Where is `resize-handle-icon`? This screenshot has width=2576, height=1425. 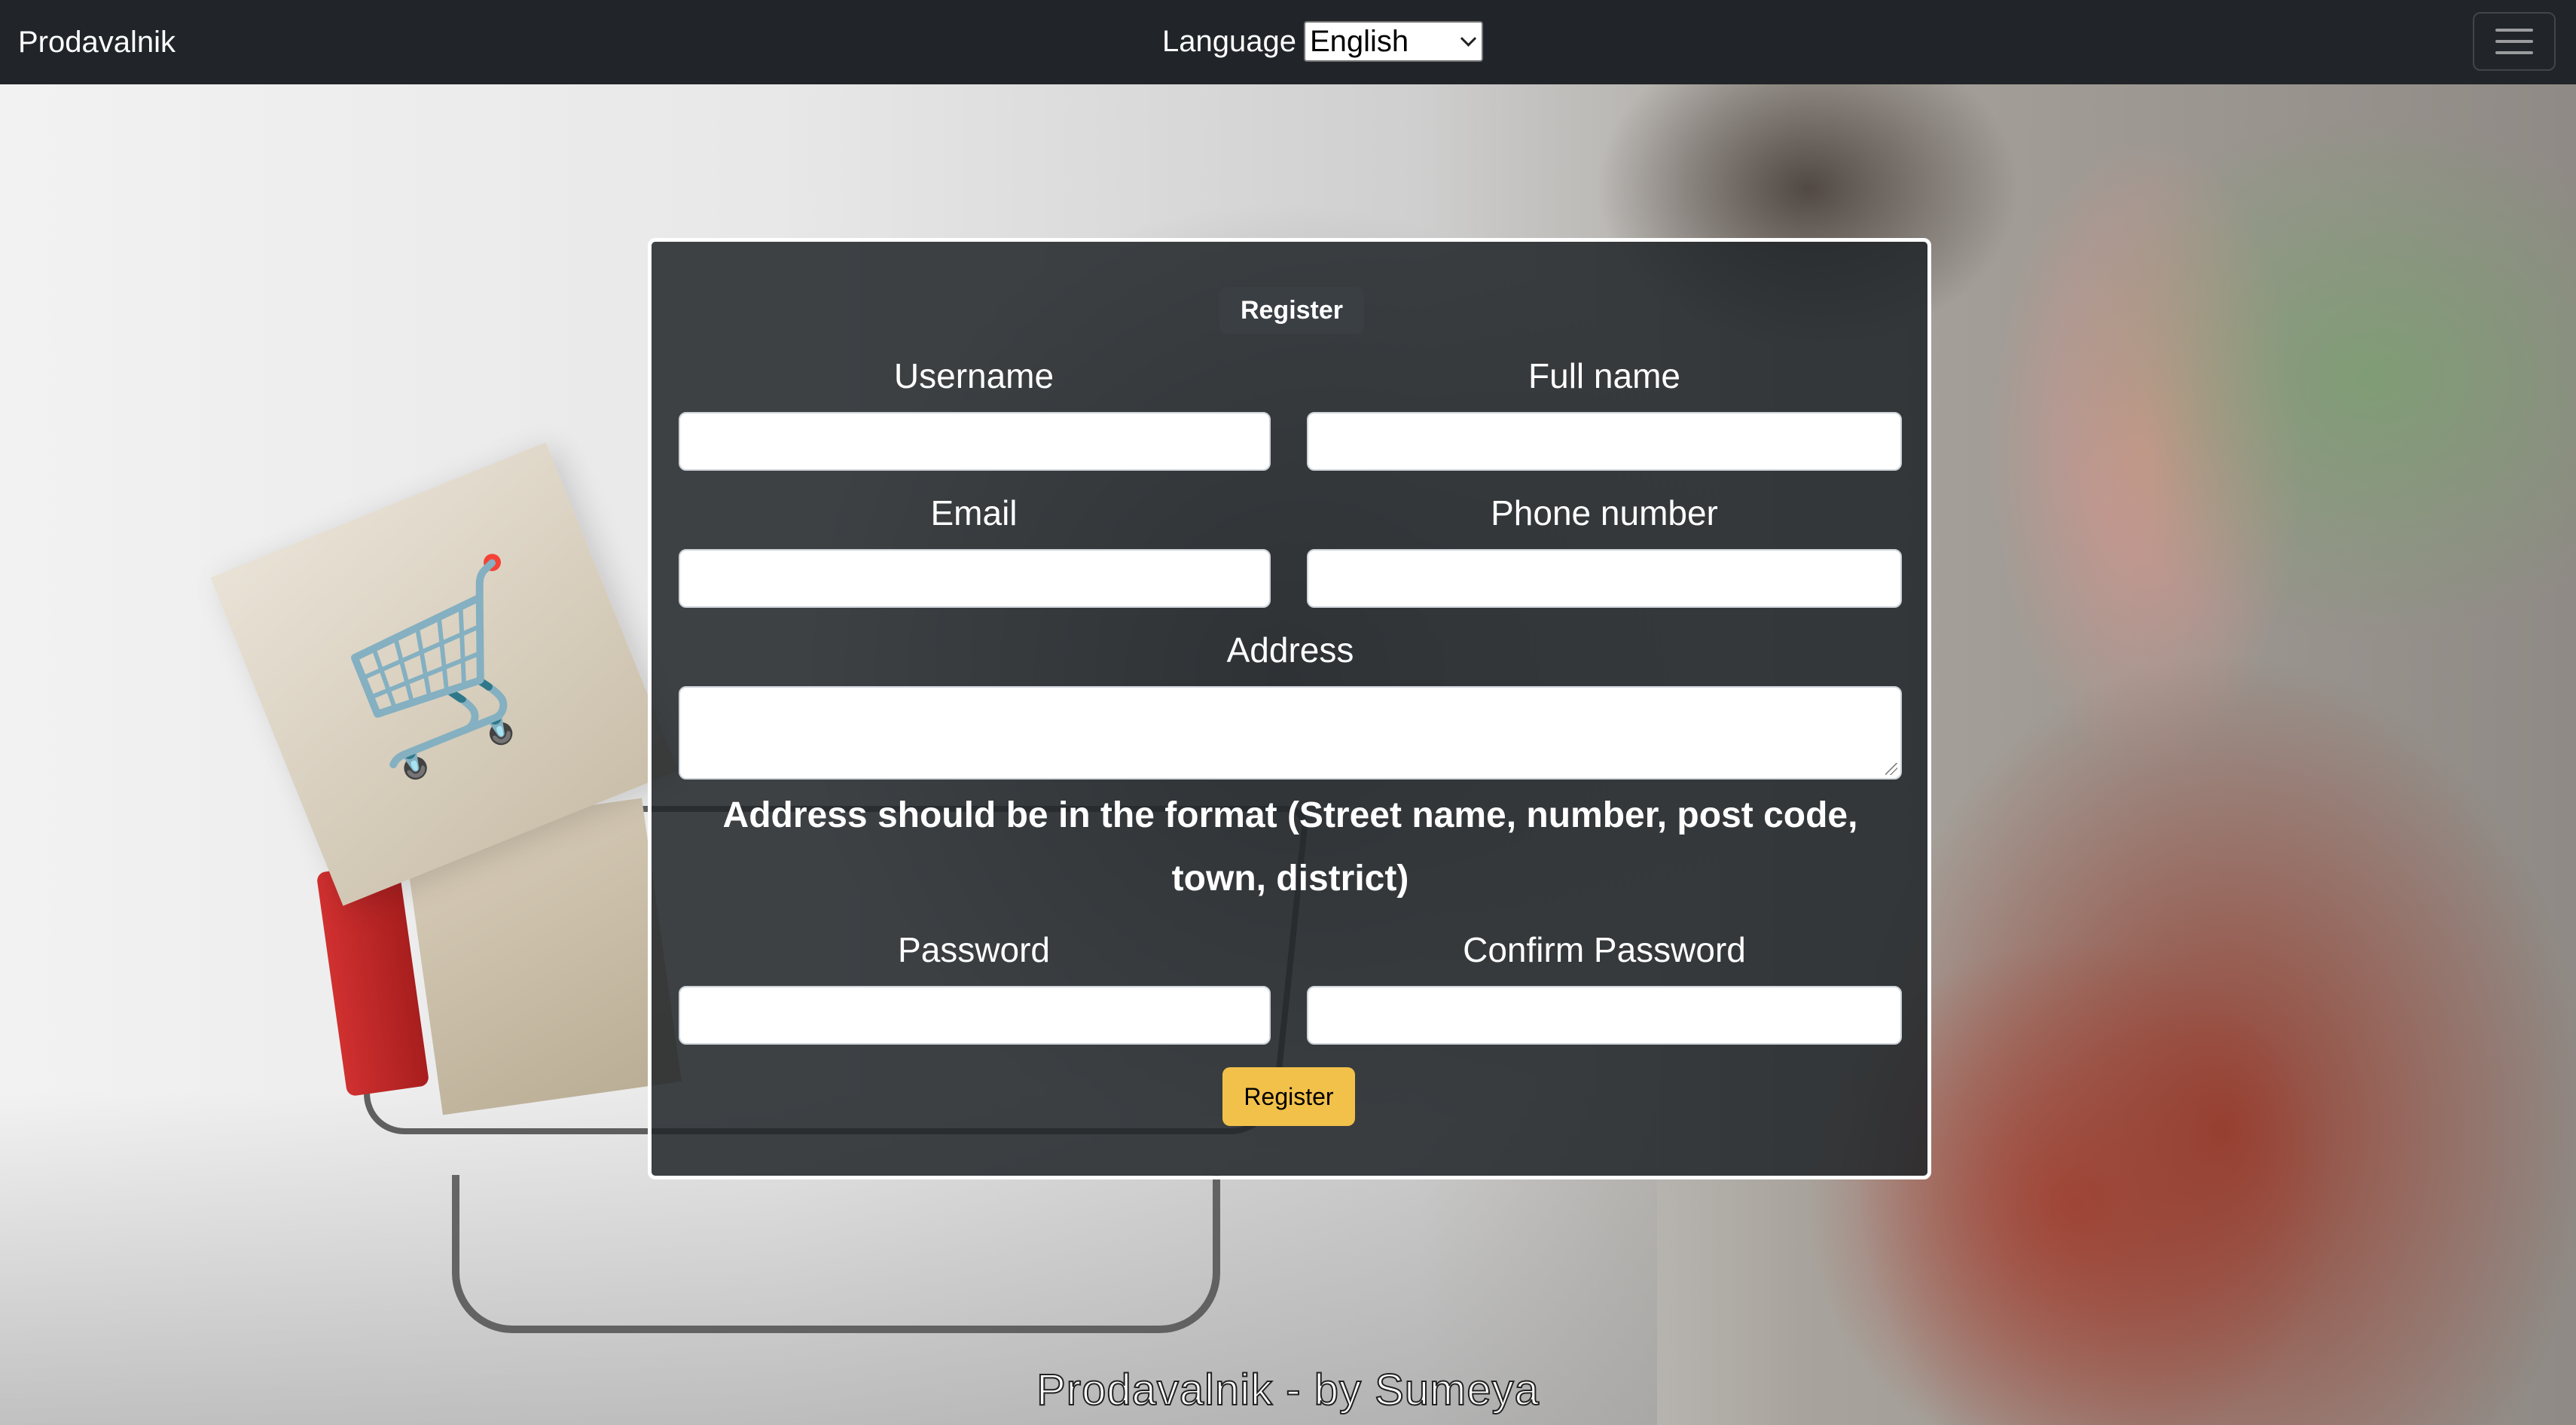 resize-handle-icon is located at coordinates (1891, 769).